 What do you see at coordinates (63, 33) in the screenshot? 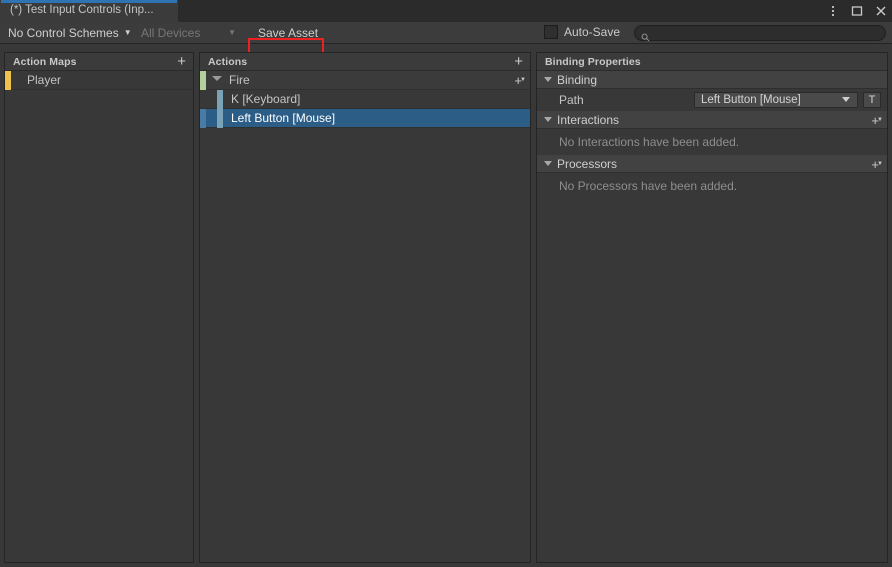
I see `control-schemes-label: No Control Schemes` at bounding box center [63, 33].